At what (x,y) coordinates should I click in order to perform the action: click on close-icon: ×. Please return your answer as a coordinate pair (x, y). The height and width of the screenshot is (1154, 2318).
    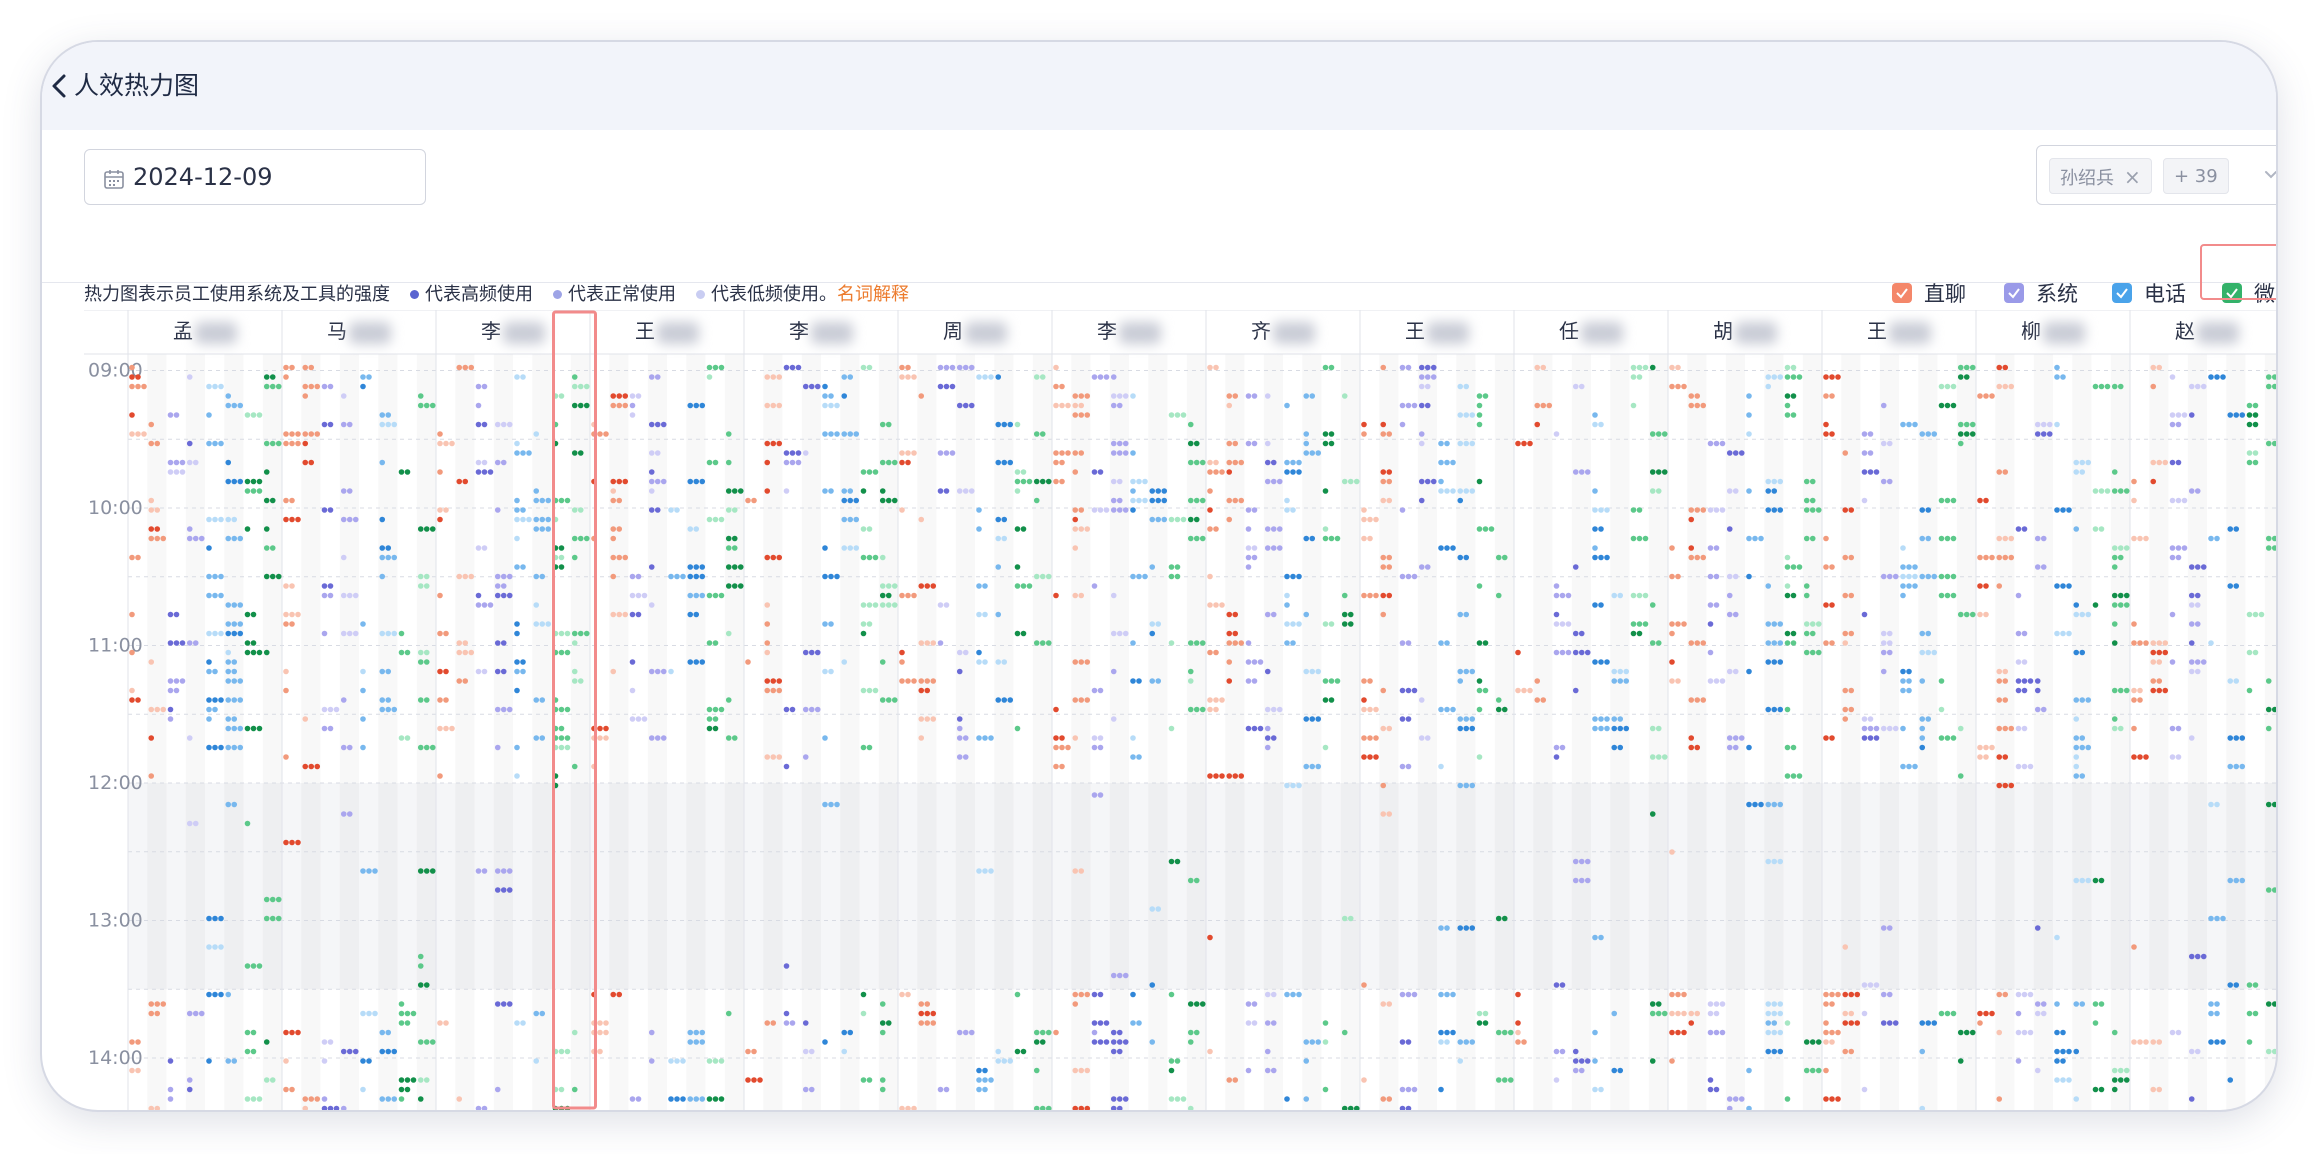
    Looking at the image, I should click on (2132, 177).